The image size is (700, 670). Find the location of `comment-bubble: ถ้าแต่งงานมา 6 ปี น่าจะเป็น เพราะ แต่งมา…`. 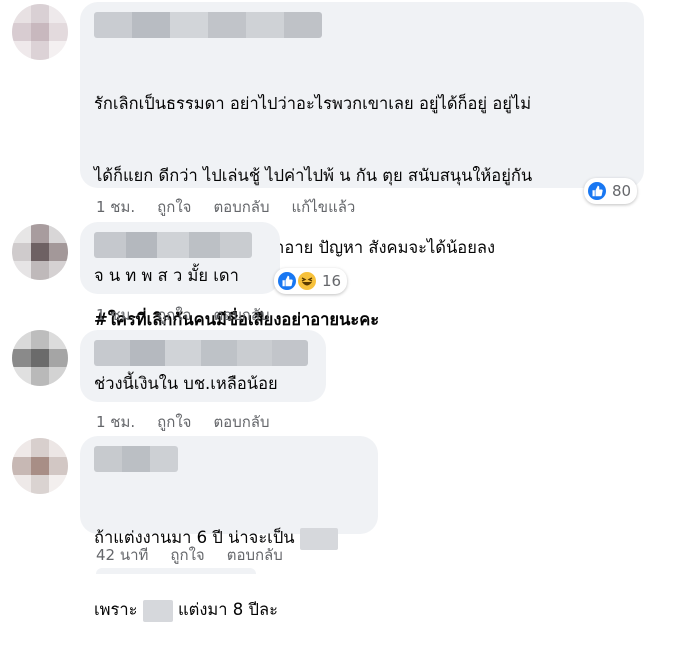

comment-bubble: ถ้าแต่งงานมา 6 ปี น่าจะเป็น เพราะ แต่งมา… is located at coordinates (229, 529).